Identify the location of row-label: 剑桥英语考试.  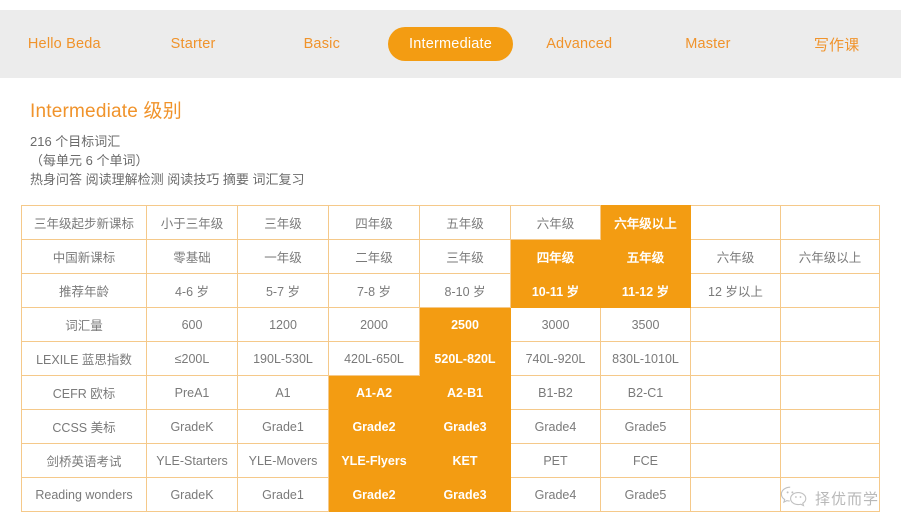
(84, 460).